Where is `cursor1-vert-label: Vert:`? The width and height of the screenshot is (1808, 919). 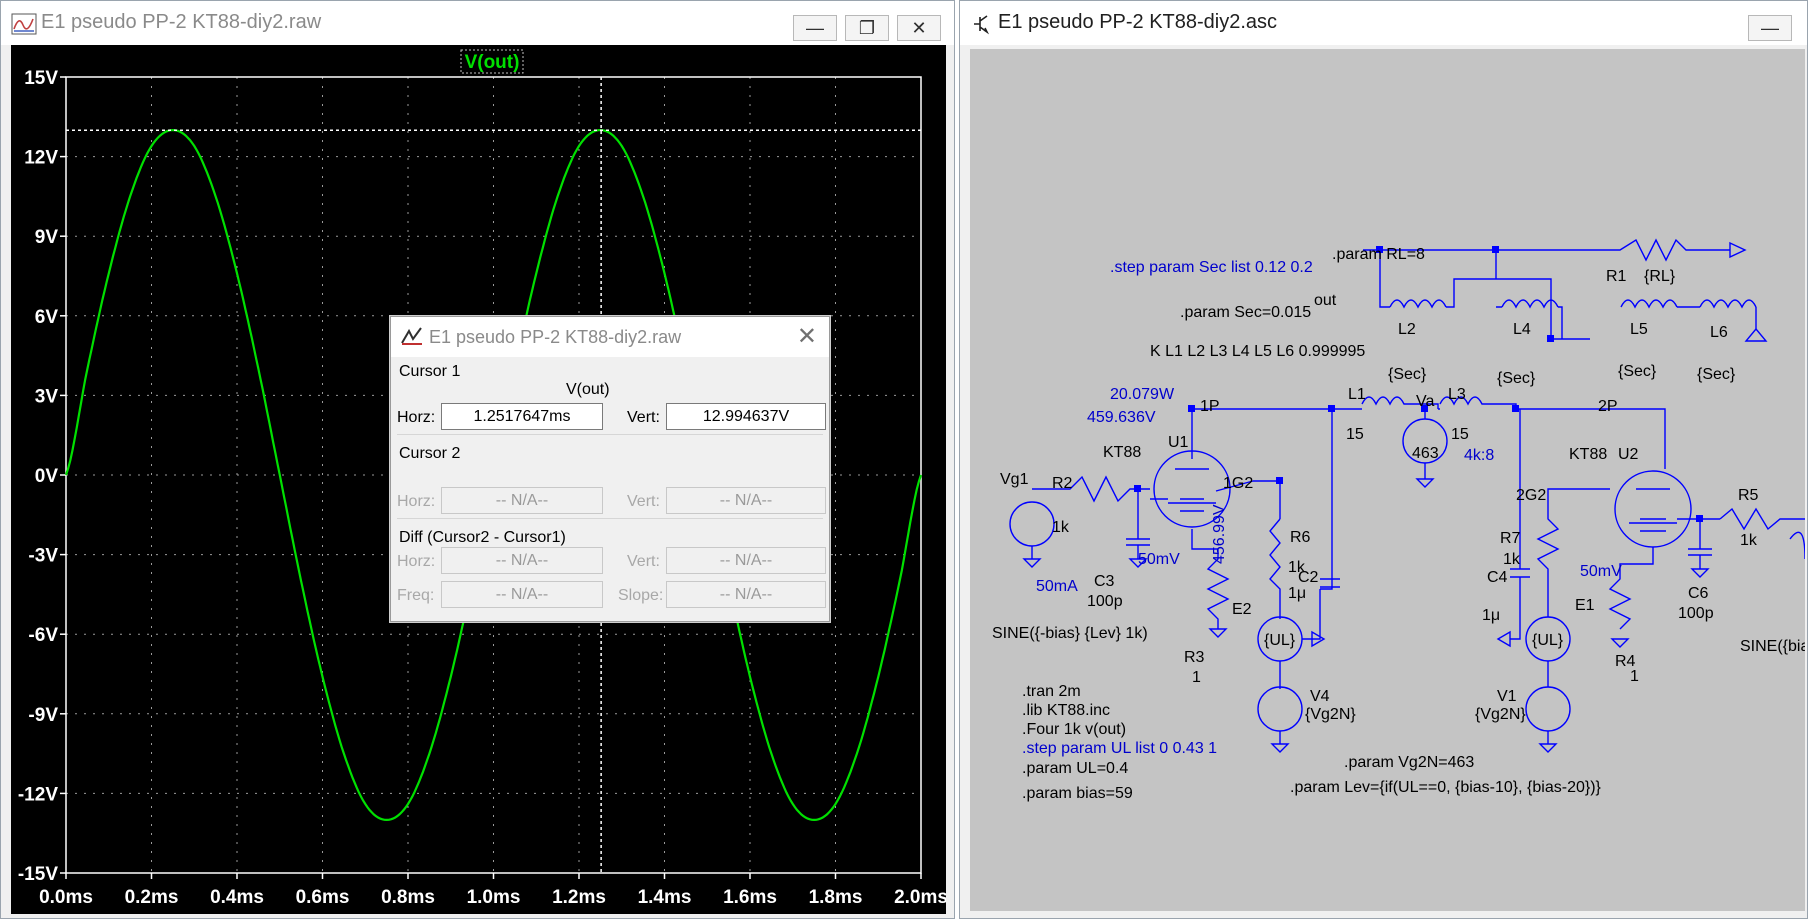 cursor1-vert-label: Vert: is located at coordinates (643, 417).